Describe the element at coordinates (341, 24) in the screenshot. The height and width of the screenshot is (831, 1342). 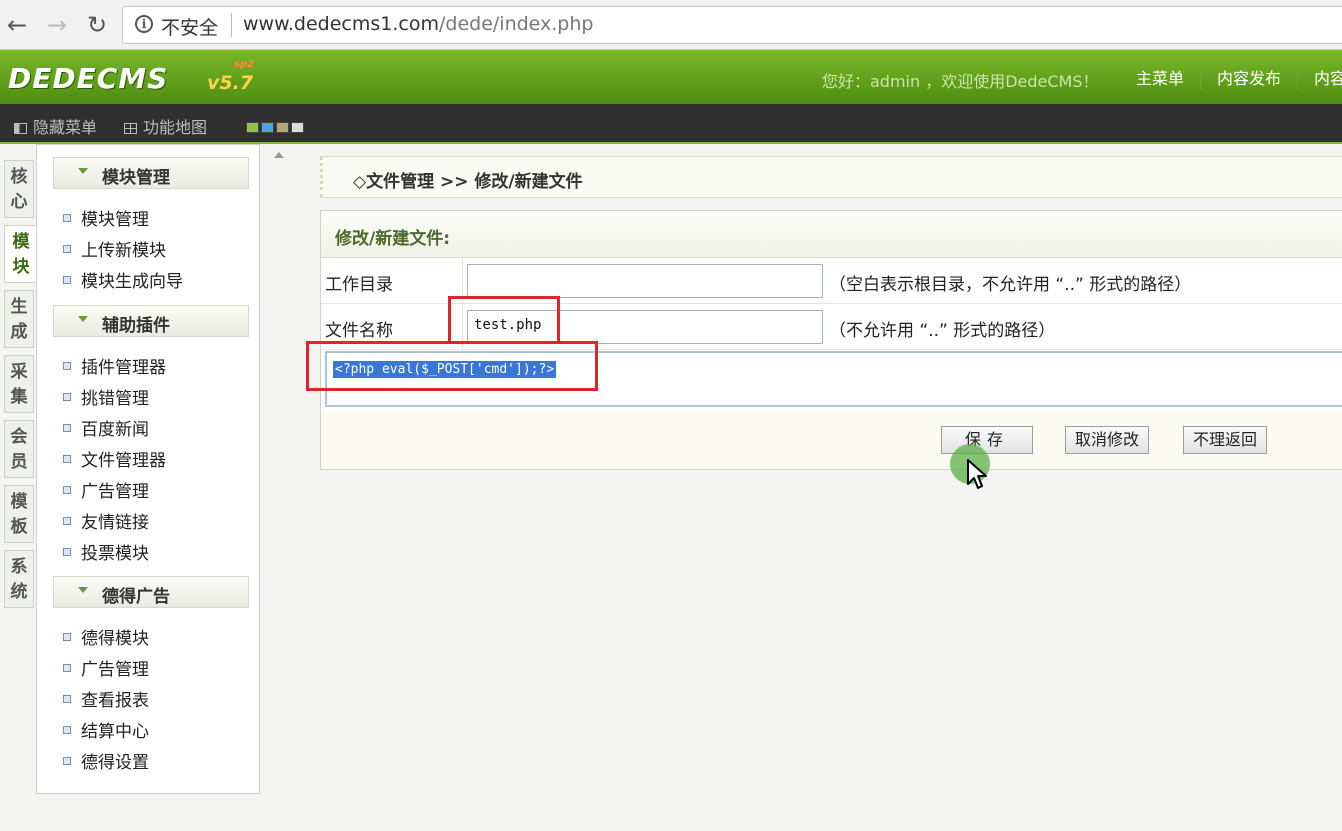
I see `url-host: www.dedecms1.com` at that location.